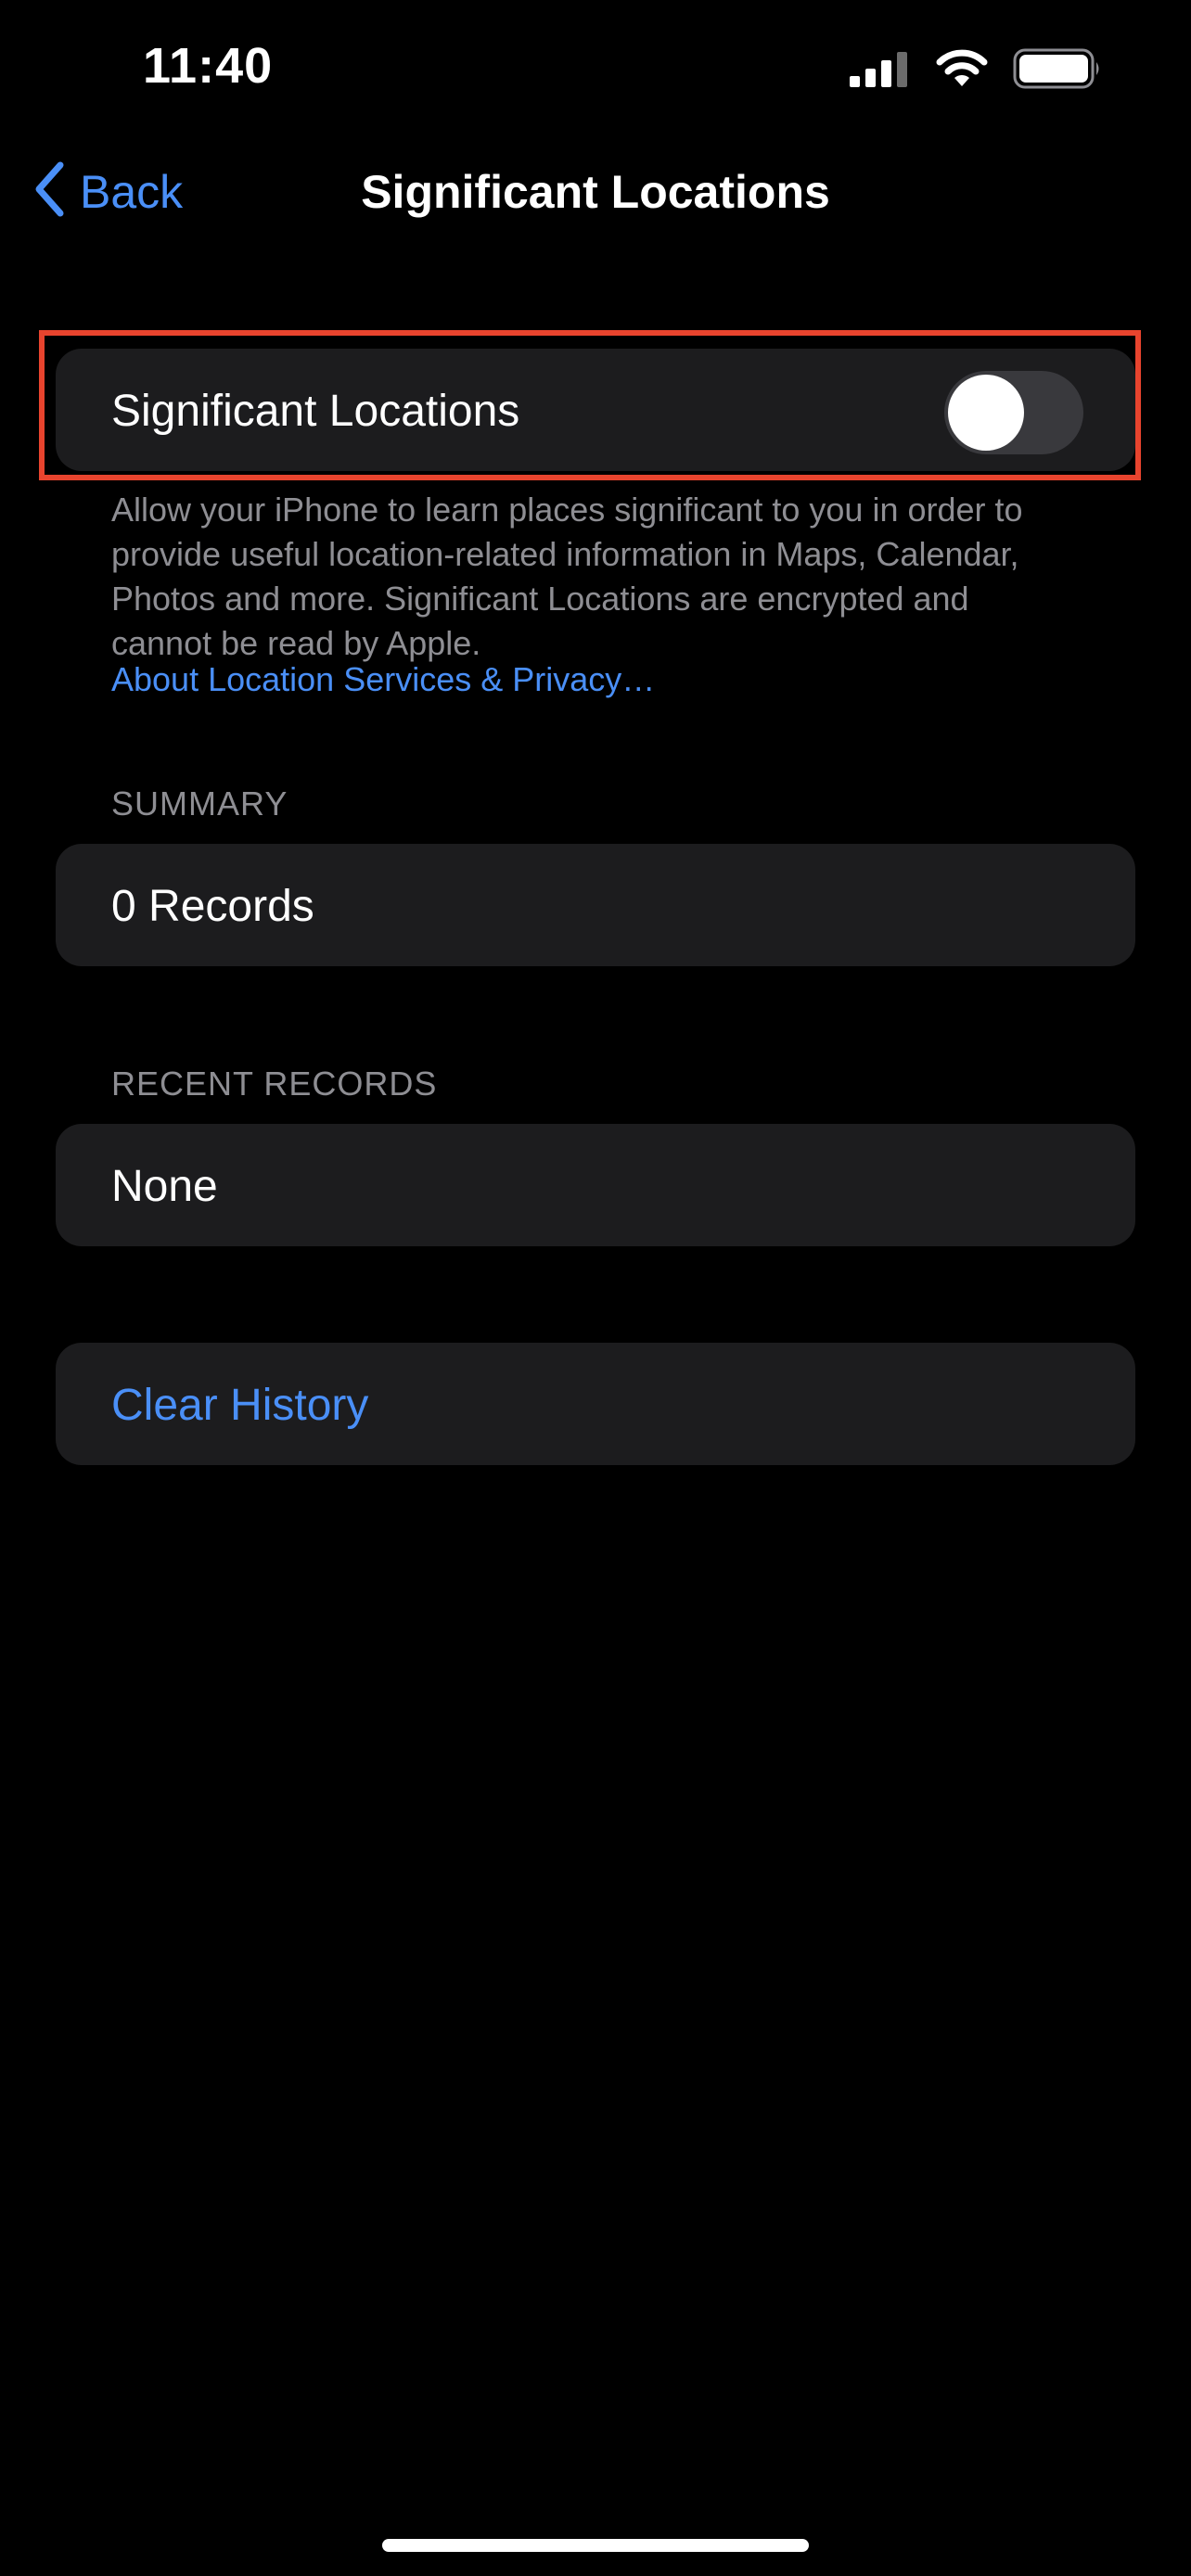 The width and height of the screenshot is (1191, 2576). What do you see at coordinates (209, 66) in the screenshot?
I see `status-time: 11:40` at bounding box center [209, 66].